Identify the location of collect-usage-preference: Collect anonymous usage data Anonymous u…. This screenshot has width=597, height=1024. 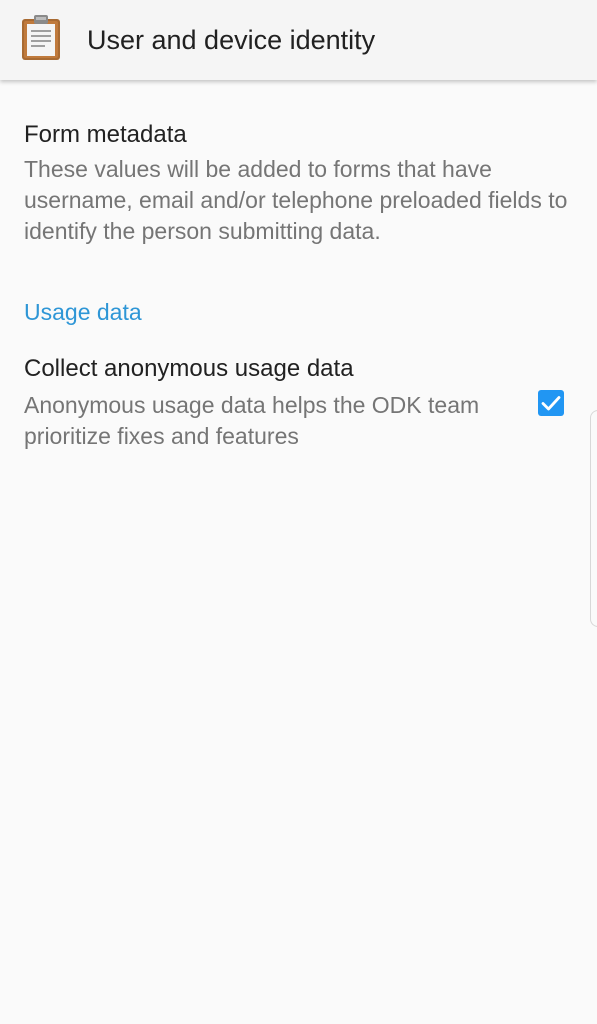
(298, 405).